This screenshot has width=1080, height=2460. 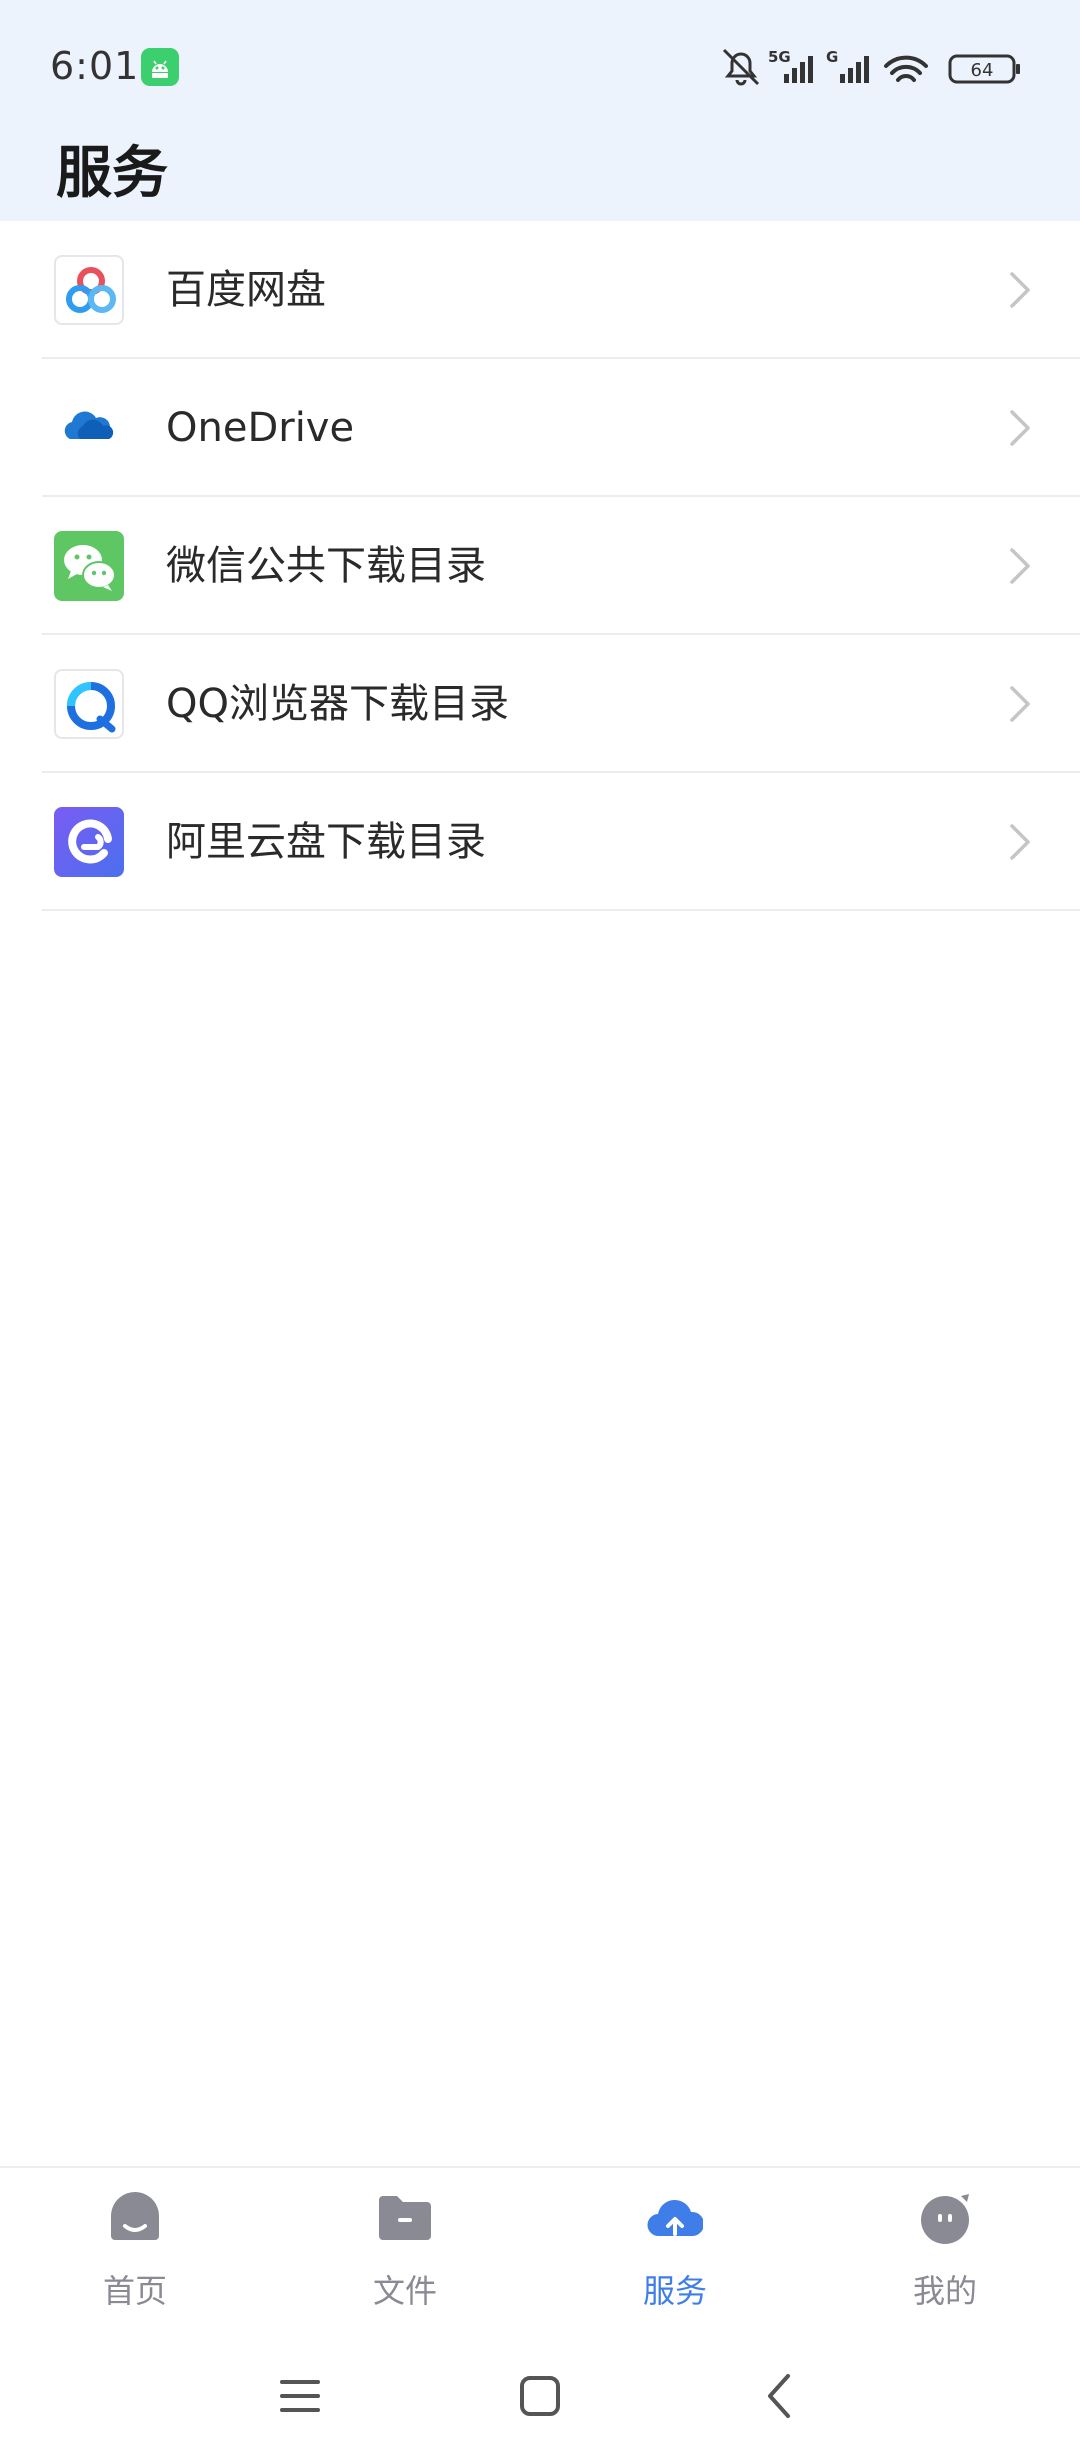 What do you see at coordinates (906, 68) in the screenshot?
I see `wifi-icon` at bounding box center [906, 68].